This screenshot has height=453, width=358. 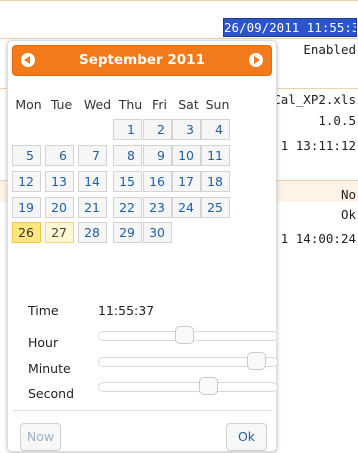 I want to click on calendar-day: 26, so click(x=26, y=232).